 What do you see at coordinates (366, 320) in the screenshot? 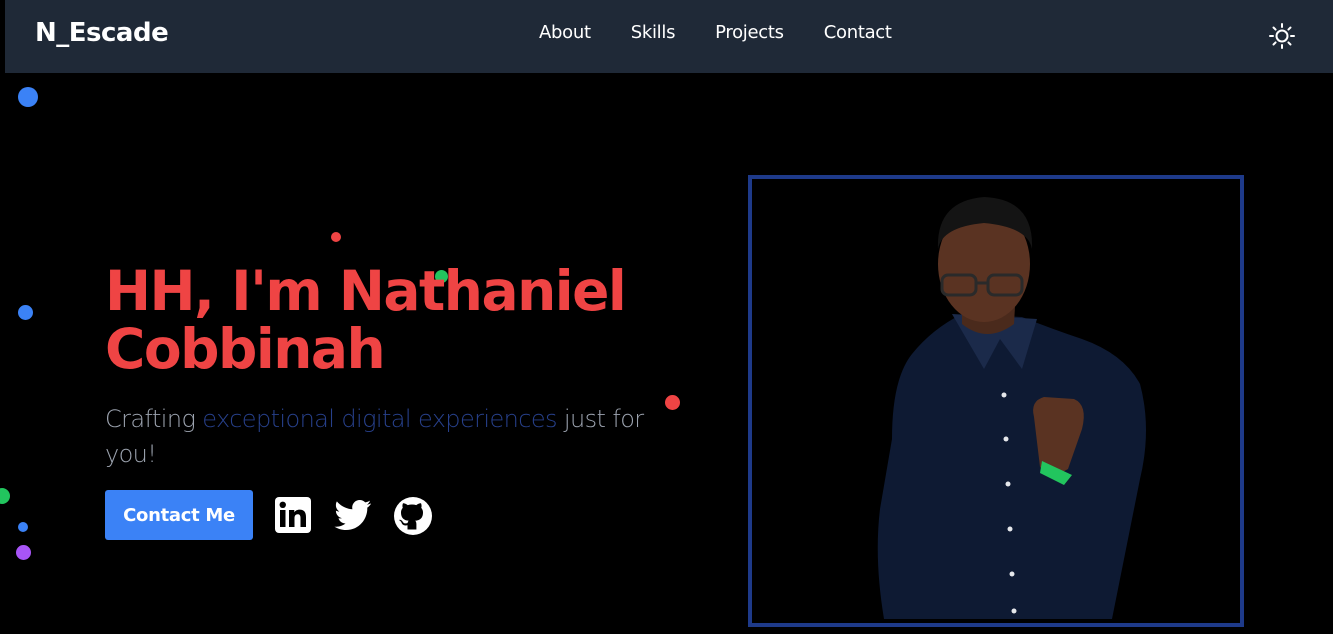
I see `hero-title: HH, I'm Nathaniel Cobbinah` at bounding box center [366, 320].